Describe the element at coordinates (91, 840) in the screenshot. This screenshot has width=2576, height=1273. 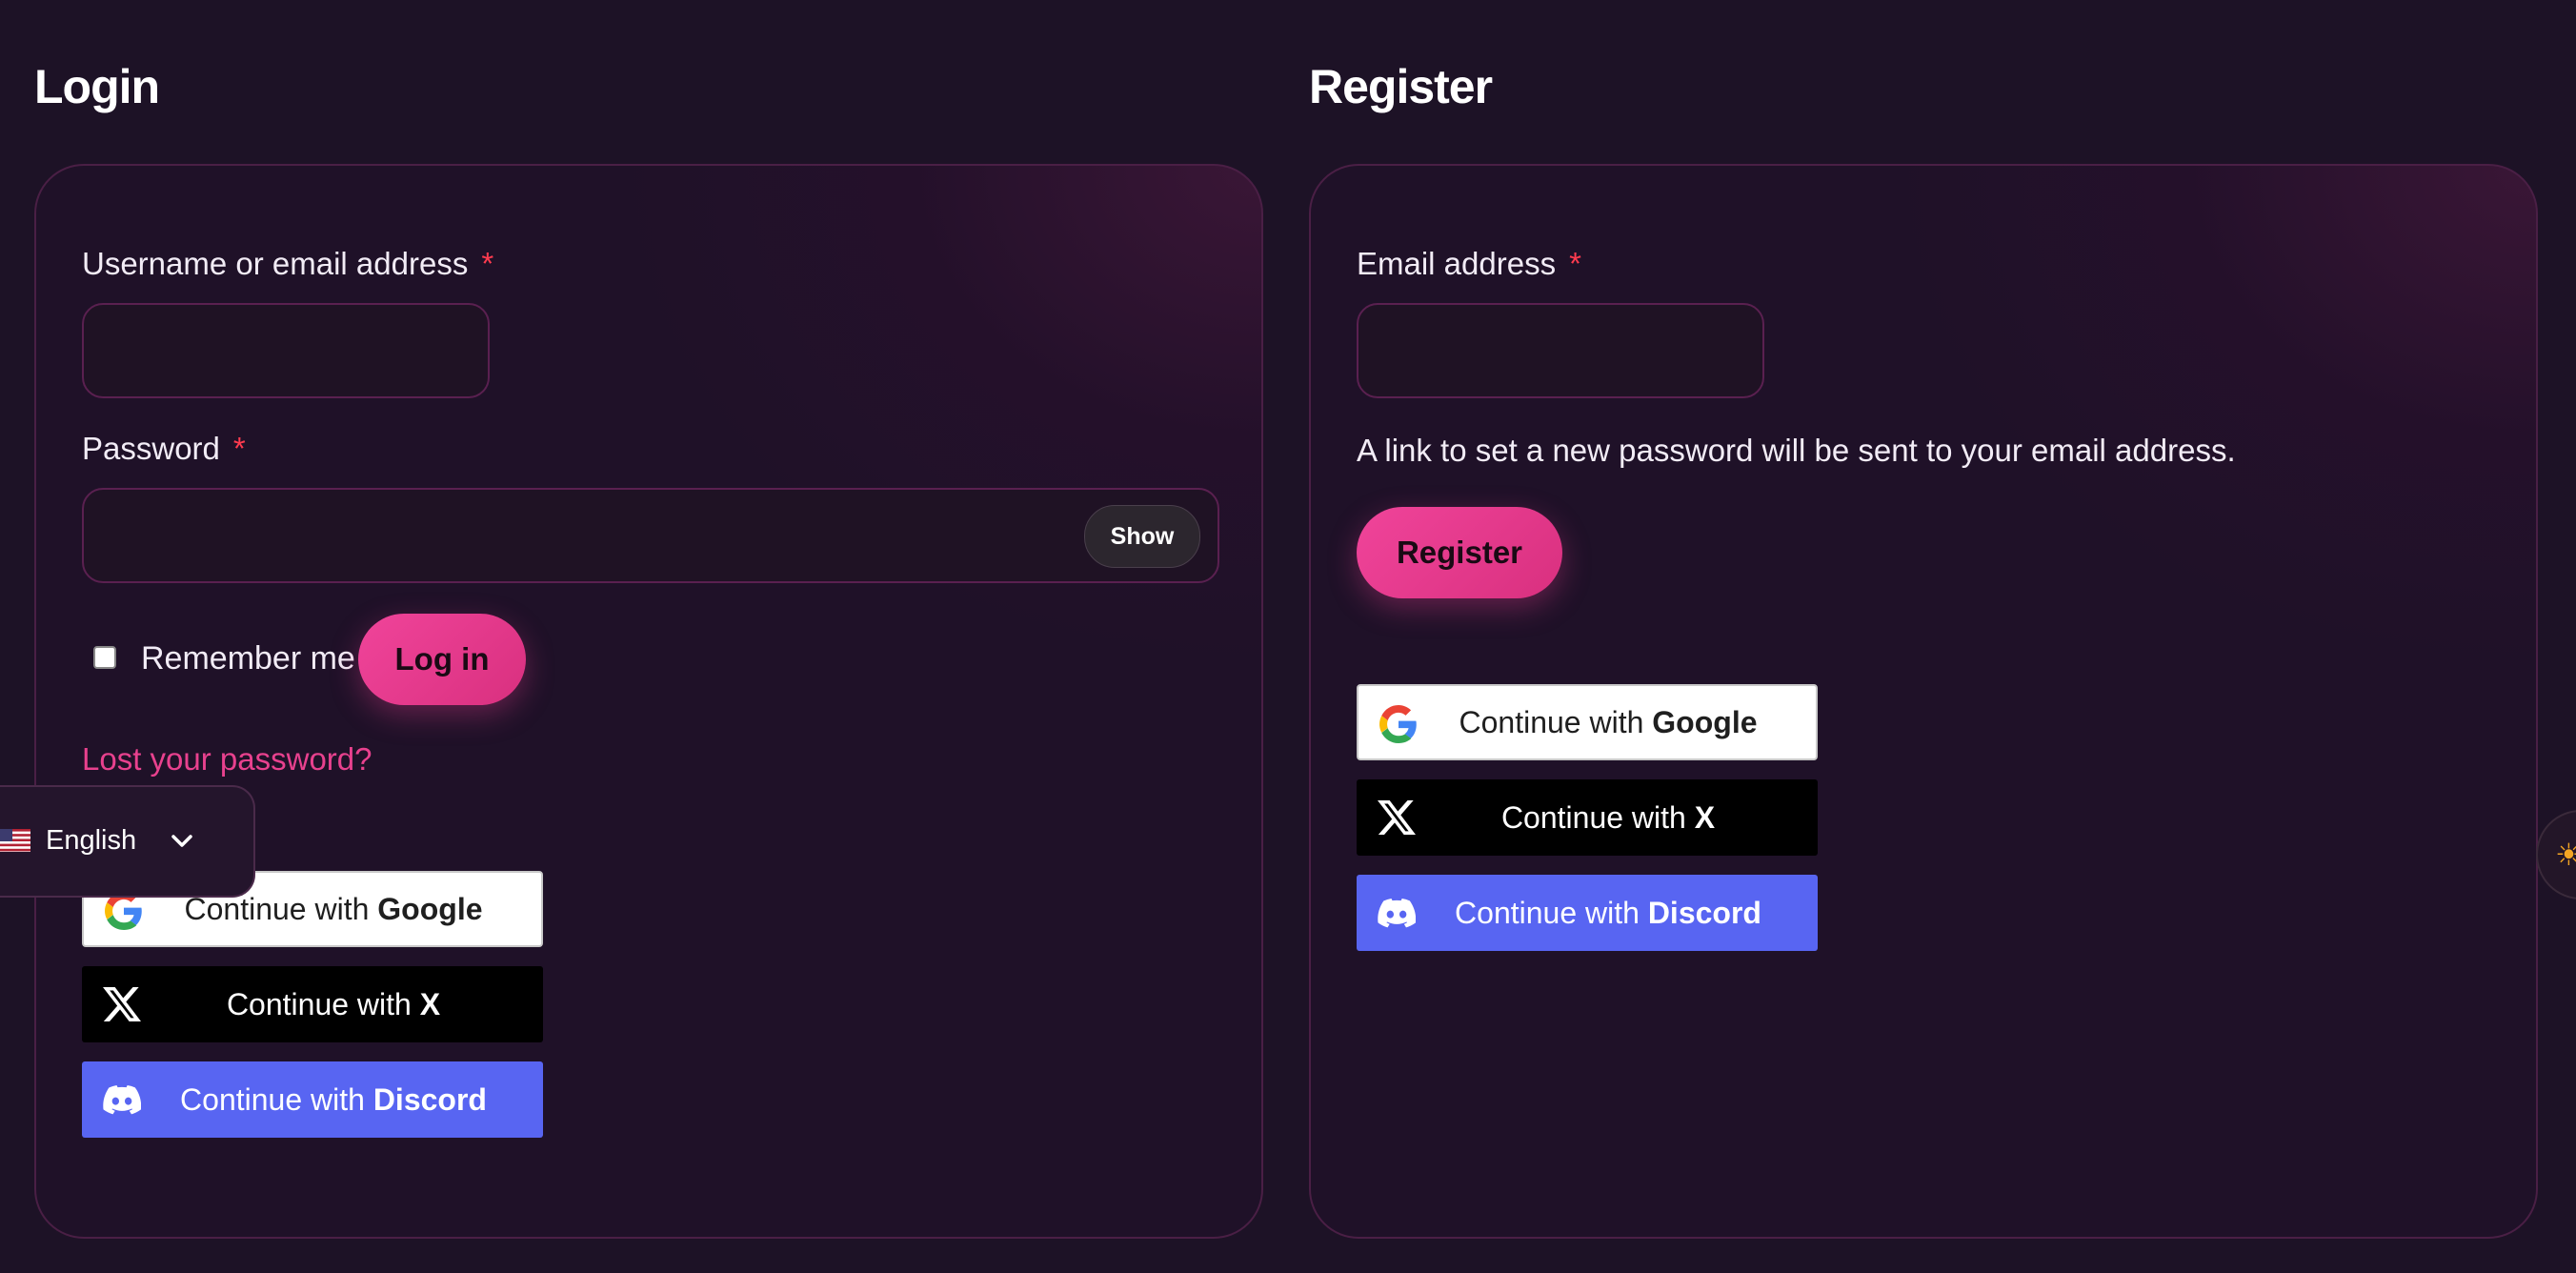
I see `language-label: English` at that location.